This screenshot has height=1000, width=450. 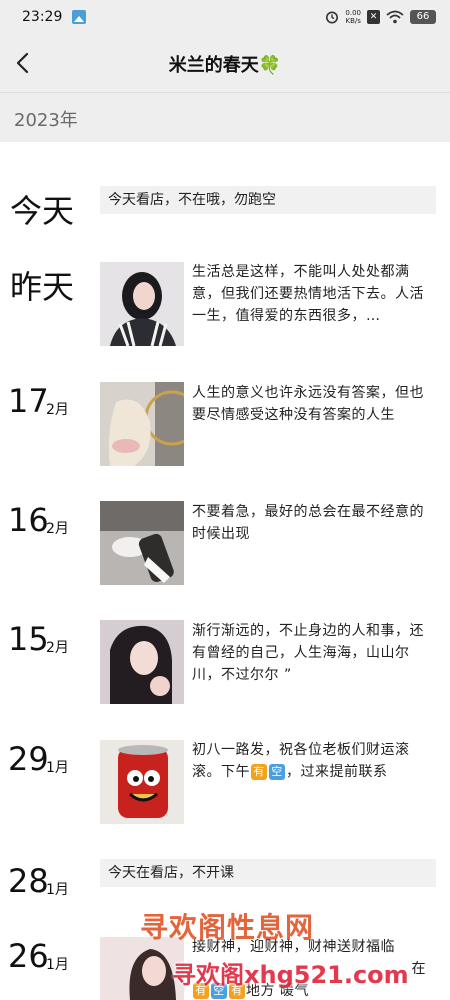 What do you see at coordinates (28, 759) in the screenshot?
I see `entry-day: 29` at bounding box center [28, 759].